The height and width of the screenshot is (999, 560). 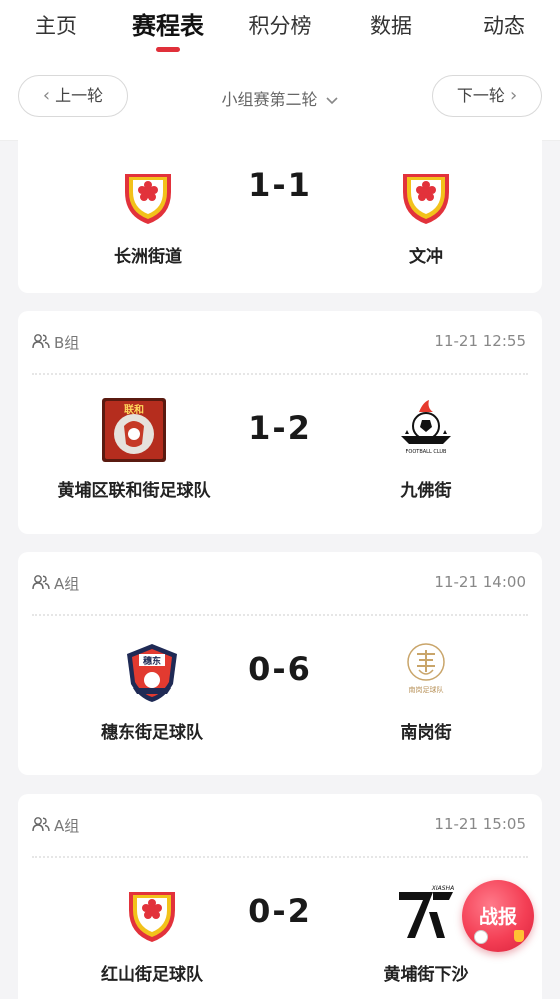 I want to click on top-tab-bar: 主页 赛程表 积分榜 数据 动态, so click(x=280, y=27).